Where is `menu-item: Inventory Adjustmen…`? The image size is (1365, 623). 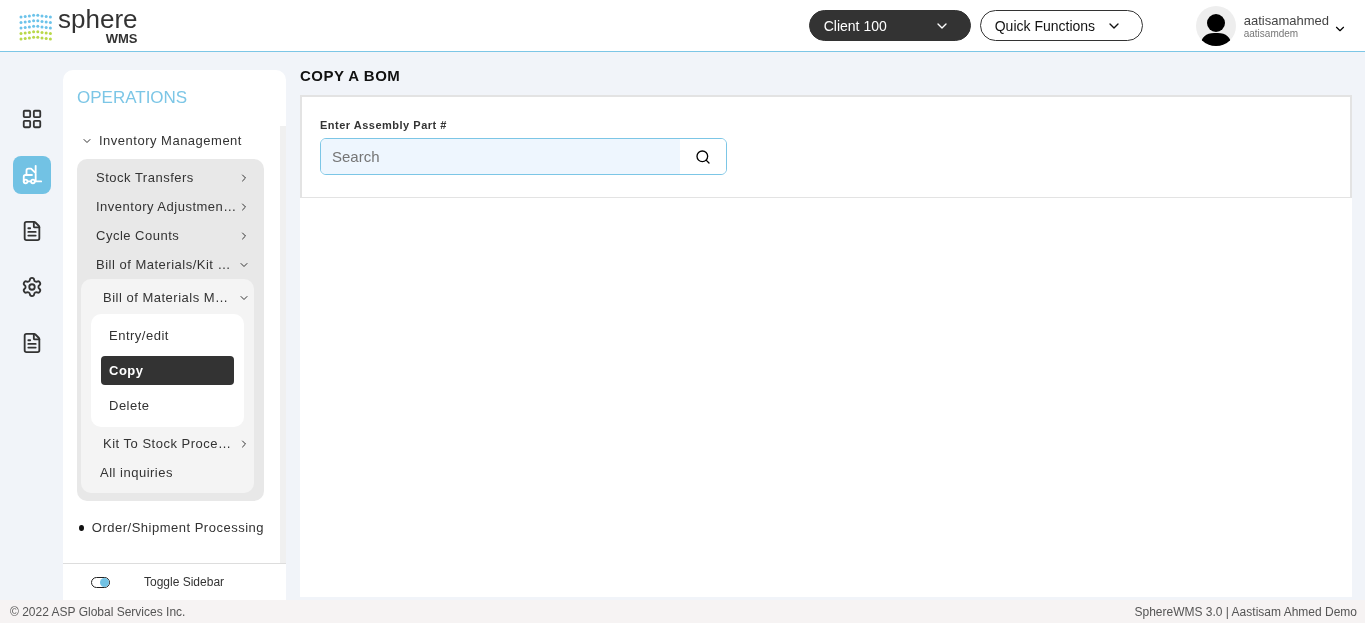
menu-item: Inventory Adjustmen… is located at coordinates (167, 206).